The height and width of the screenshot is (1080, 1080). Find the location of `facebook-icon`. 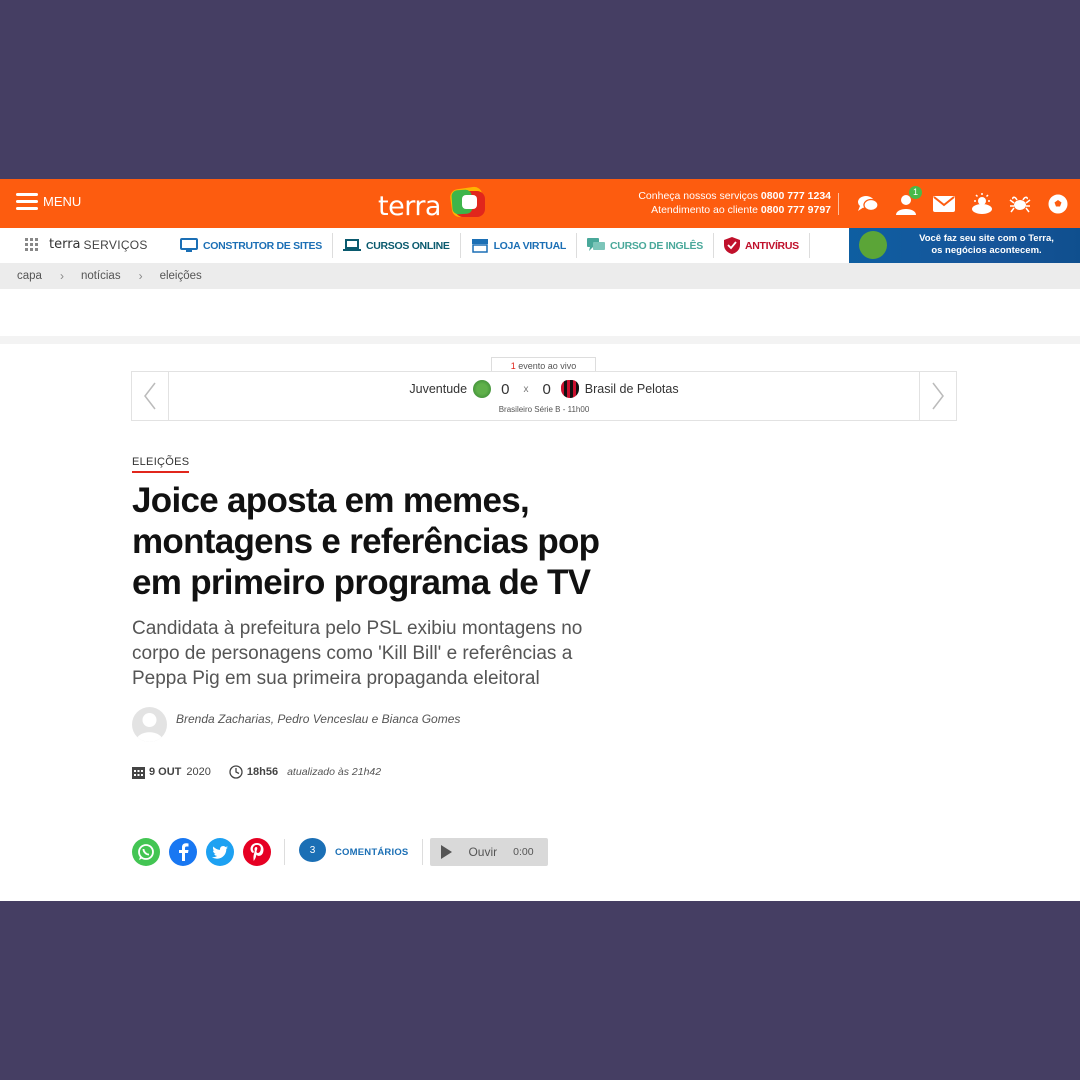

facebook-icon is located at coordinates (184, 852).